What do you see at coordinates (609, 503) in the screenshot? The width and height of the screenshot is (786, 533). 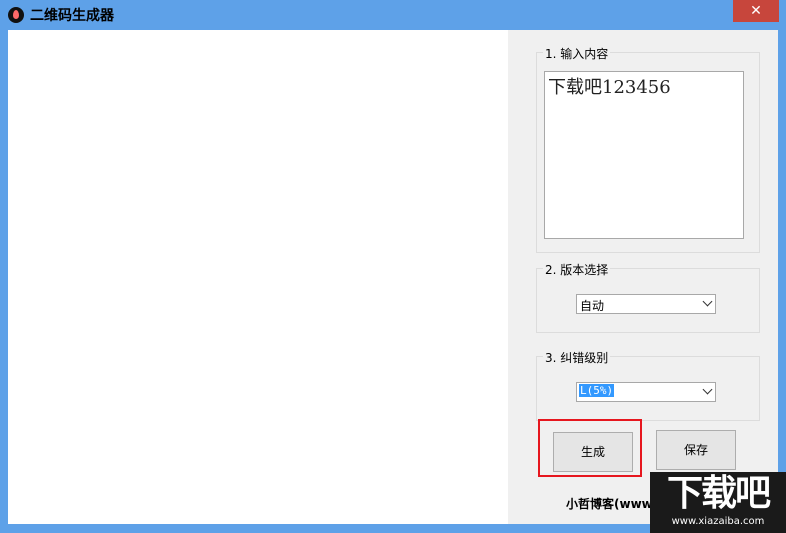 I see `blog-link: 小哲博客(www` at bounding box center [609, 503].